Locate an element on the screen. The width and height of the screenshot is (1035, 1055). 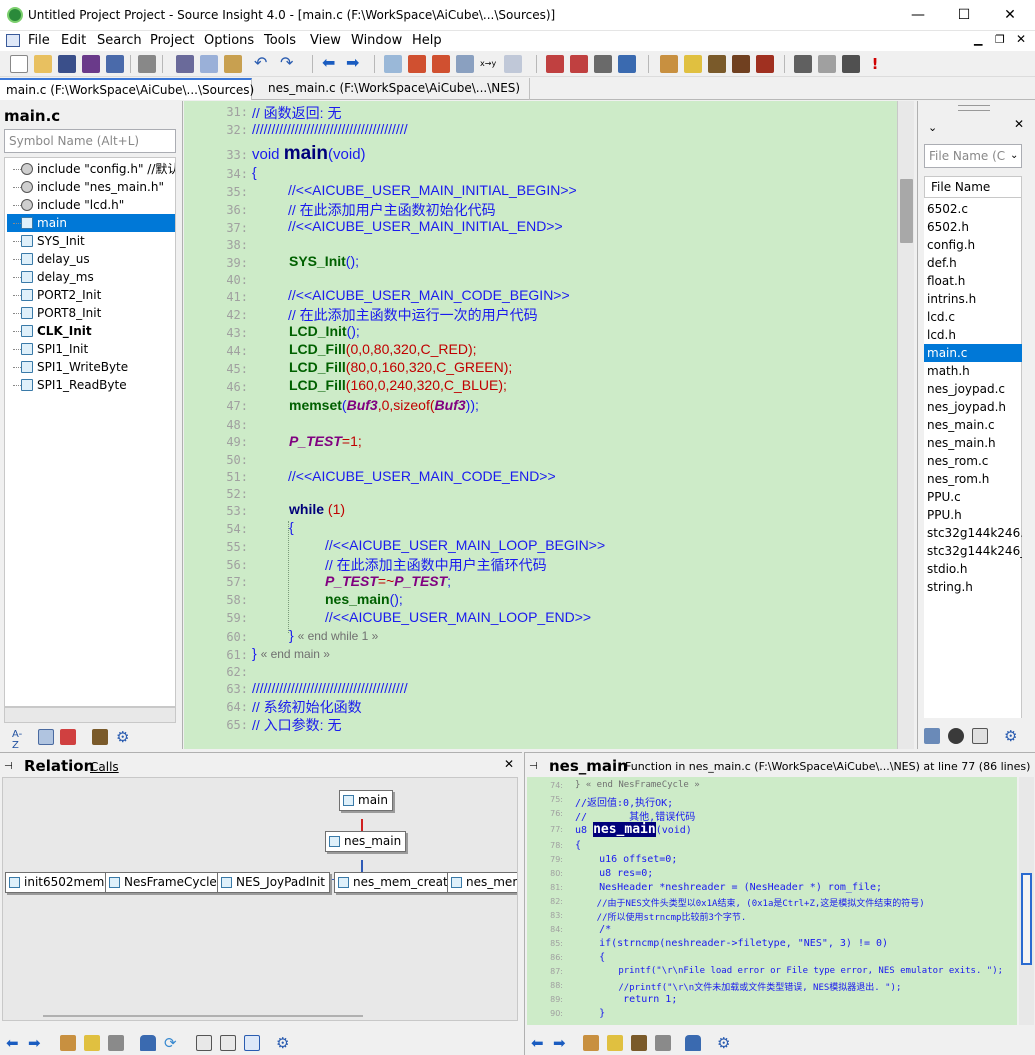
symbol-item: SPI1_Init is located at coordinates (91, 349).